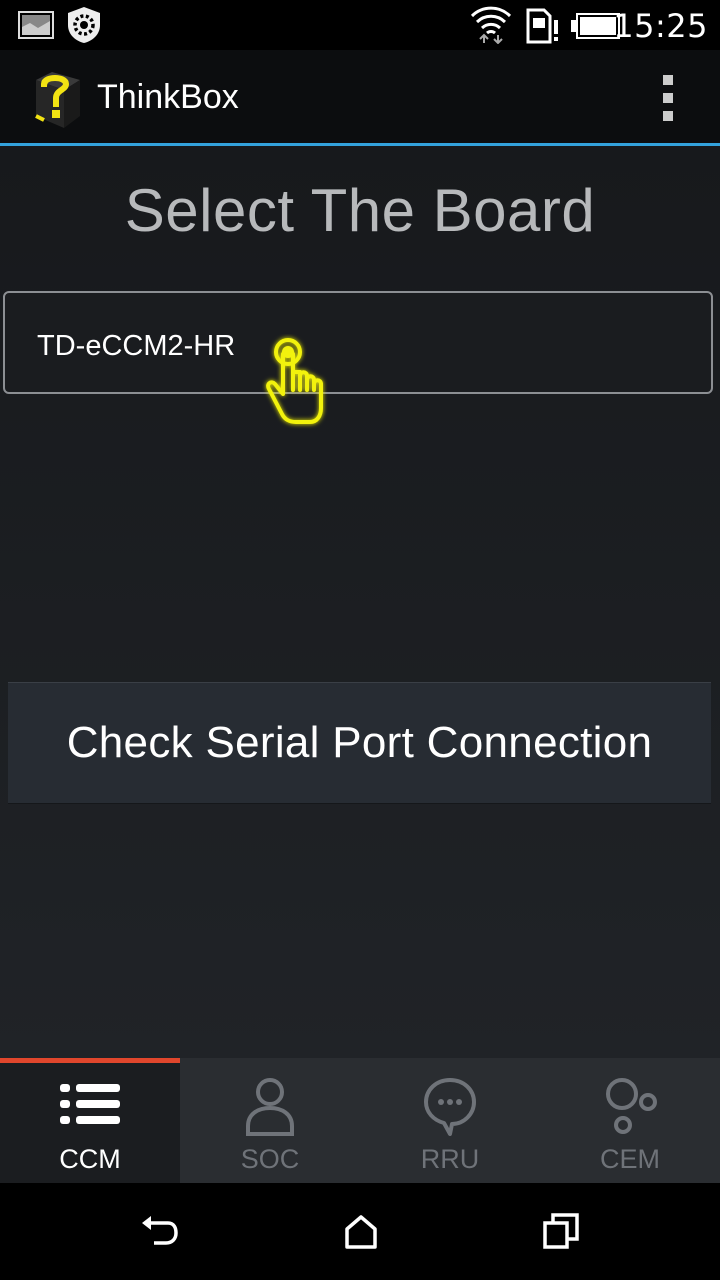 The width and height of the screenshot is (720, 1280). What do you see at coordinates (668, 98) in the screenshot?
I see `overflow-menu-icon` at bounding box center [668, 98].